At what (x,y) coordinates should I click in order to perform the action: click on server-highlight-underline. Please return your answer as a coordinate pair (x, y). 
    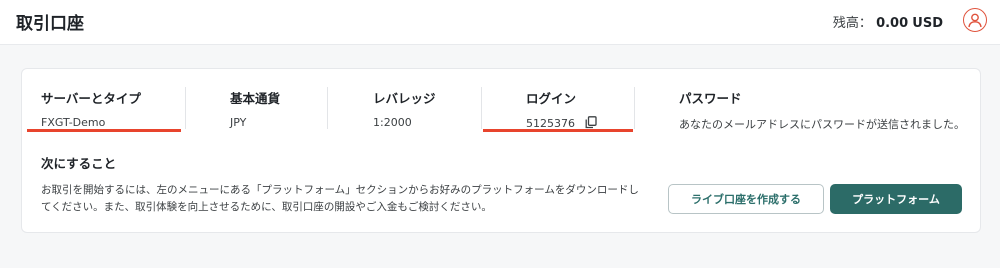
    Looking at the image, I should click on (104, 130).